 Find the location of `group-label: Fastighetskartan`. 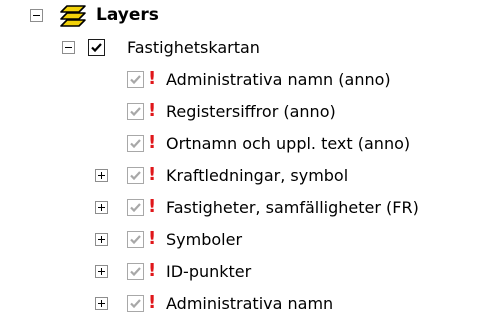

group-label: Fastighetskartan is located at coordinates (193, 47).